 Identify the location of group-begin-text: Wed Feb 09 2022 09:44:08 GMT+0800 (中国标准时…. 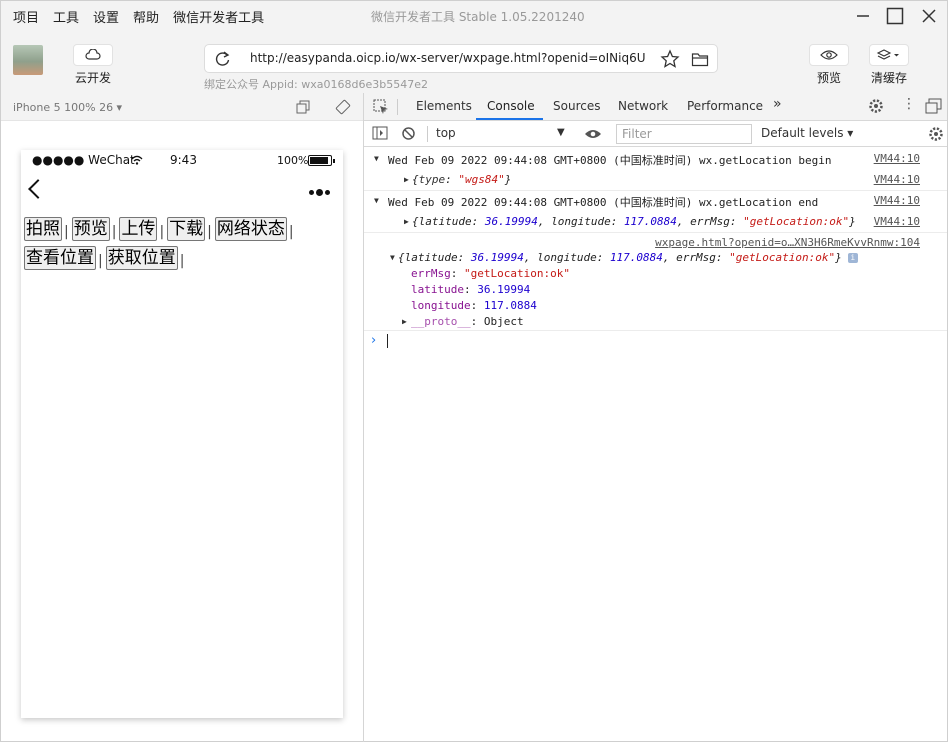
(610, 160).